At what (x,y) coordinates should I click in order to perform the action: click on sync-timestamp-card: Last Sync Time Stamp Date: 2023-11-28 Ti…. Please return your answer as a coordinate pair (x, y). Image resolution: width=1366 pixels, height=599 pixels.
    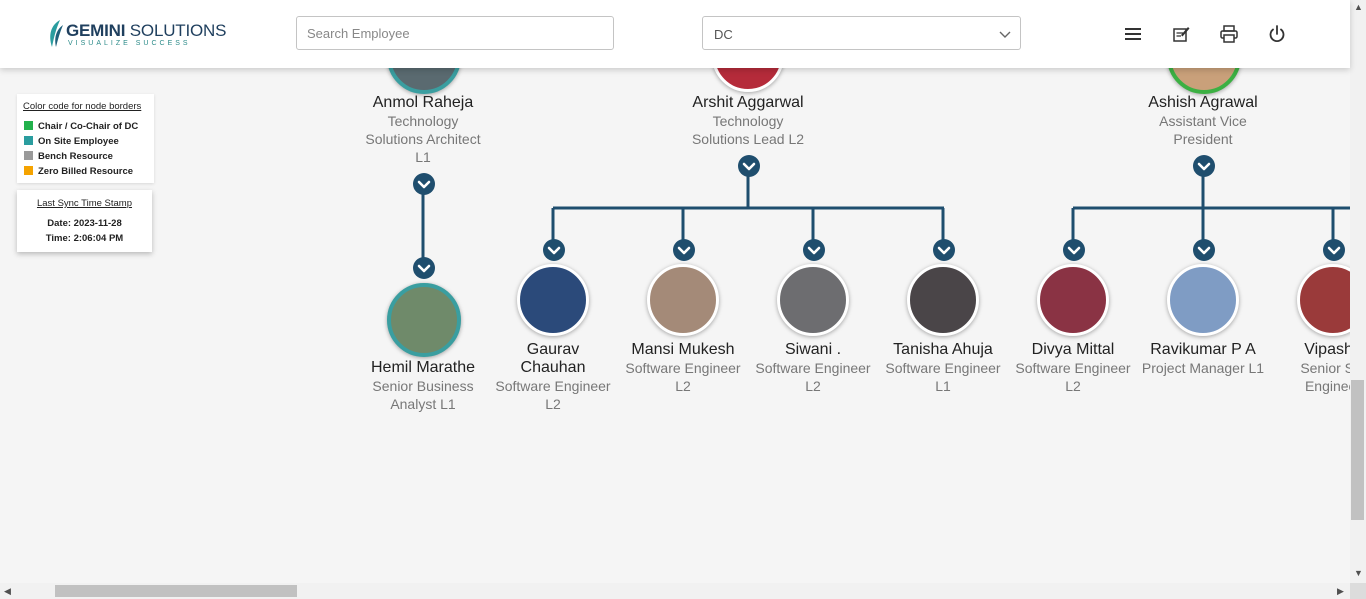
    Looking at the image, I should click on (84, 221).